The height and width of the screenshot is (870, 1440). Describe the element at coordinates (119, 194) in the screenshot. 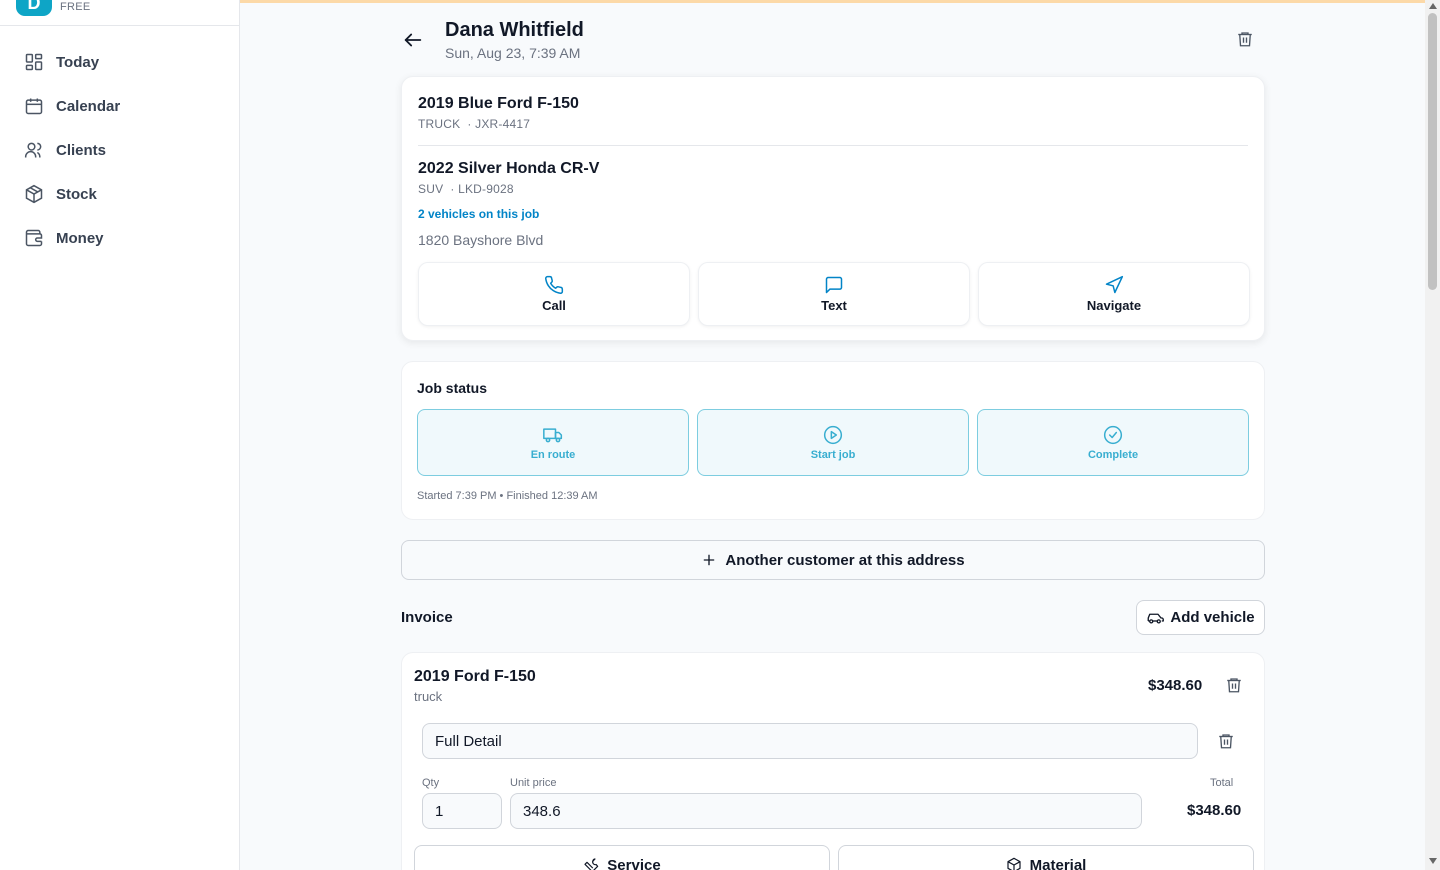

I see `sidebar-item-stock: Stock` at that location.